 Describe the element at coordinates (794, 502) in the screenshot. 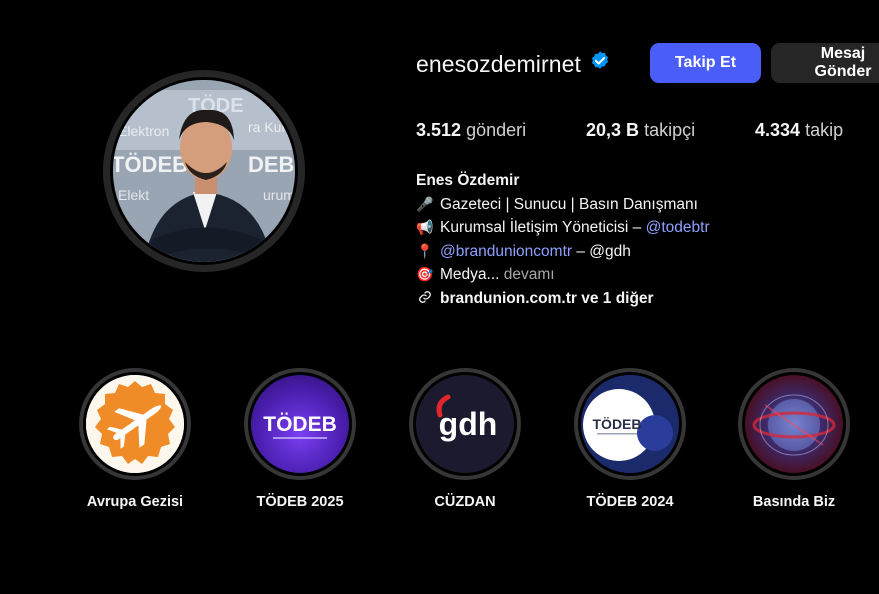

I see `highlight-label: Basında Biz` at that location.